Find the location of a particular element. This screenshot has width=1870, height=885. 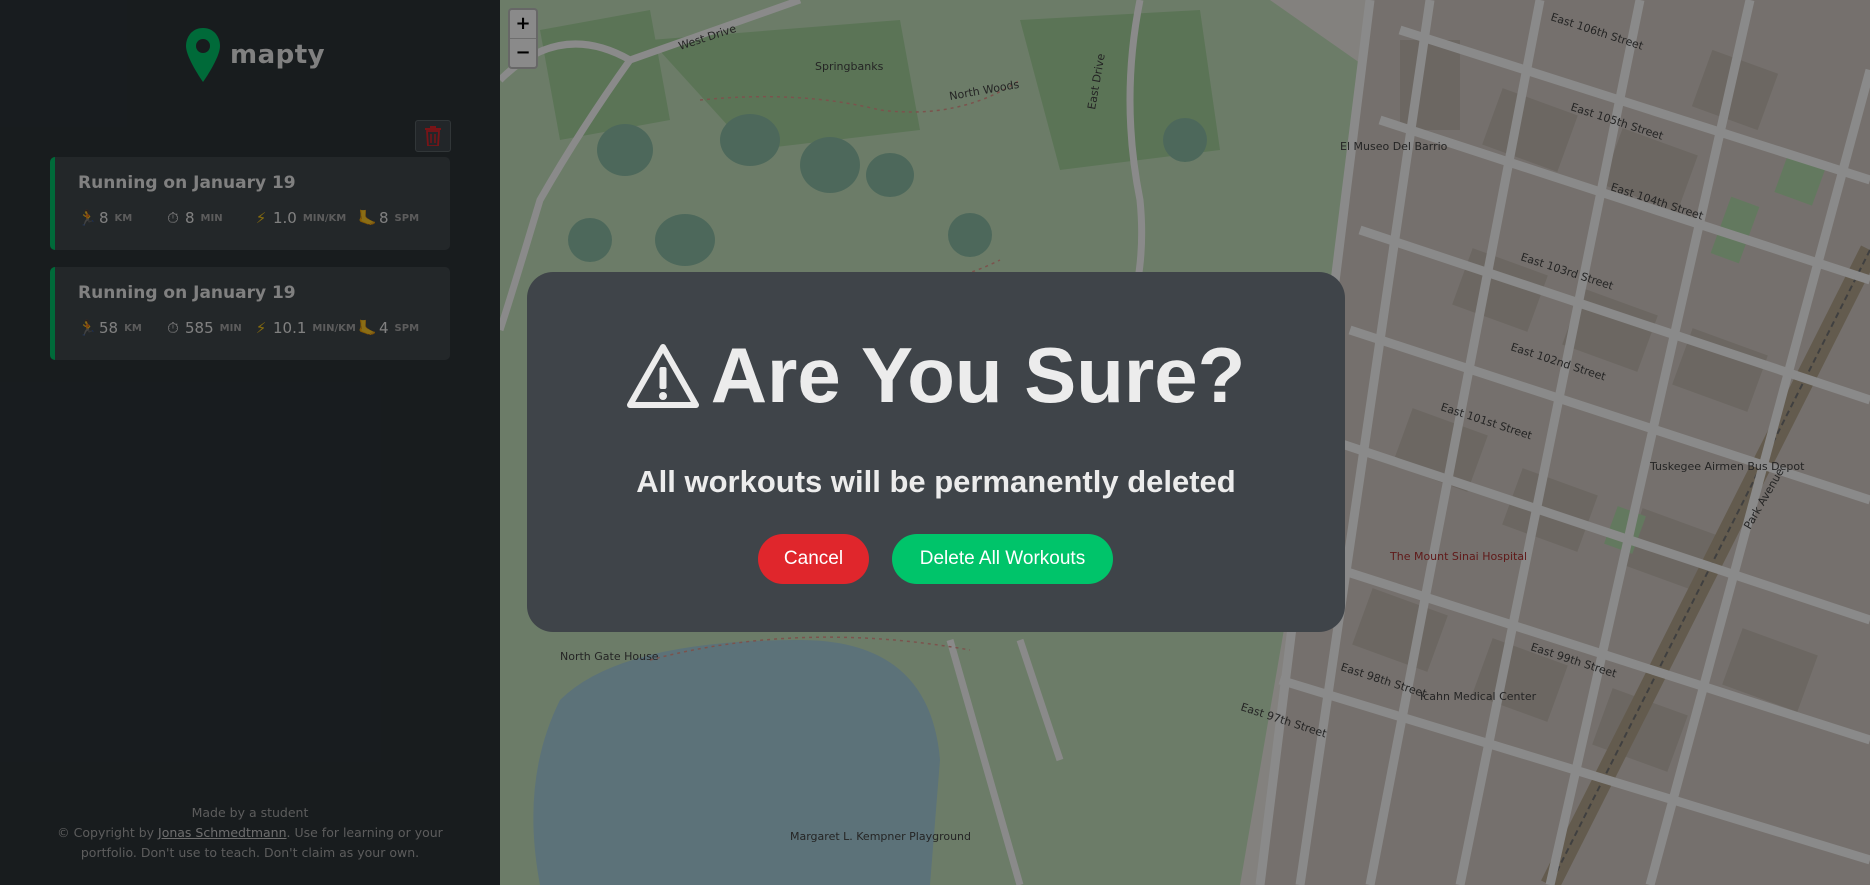

delete-all-workouts-button: Delete All Workouts is located at coordinates (1002, 559).